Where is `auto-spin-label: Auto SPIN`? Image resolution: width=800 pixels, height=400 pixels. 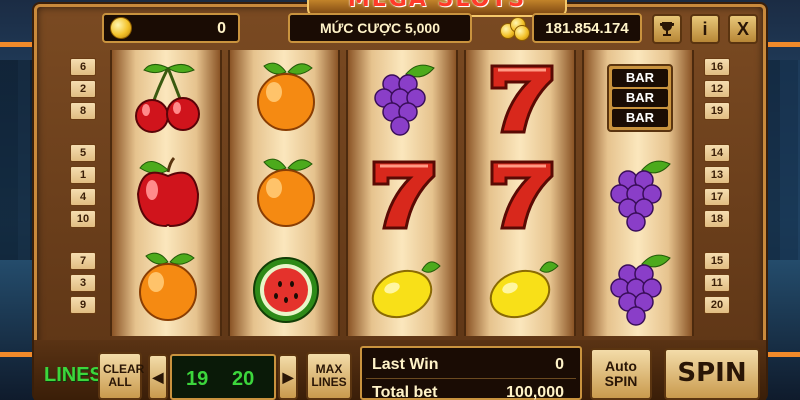 auto-spin-label: Auto SPIN is located at coordinates (621, 373).